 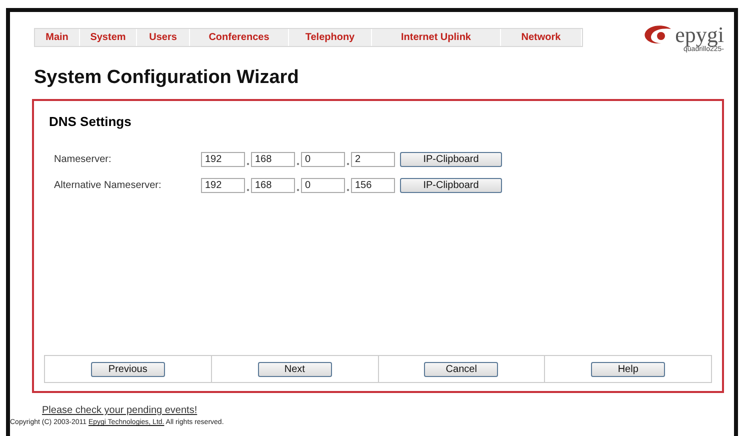 What do you see at coordinates (83, 159) in the screenshot?
I see `field-label: Nameserver:` at bounding box center [83, 159].